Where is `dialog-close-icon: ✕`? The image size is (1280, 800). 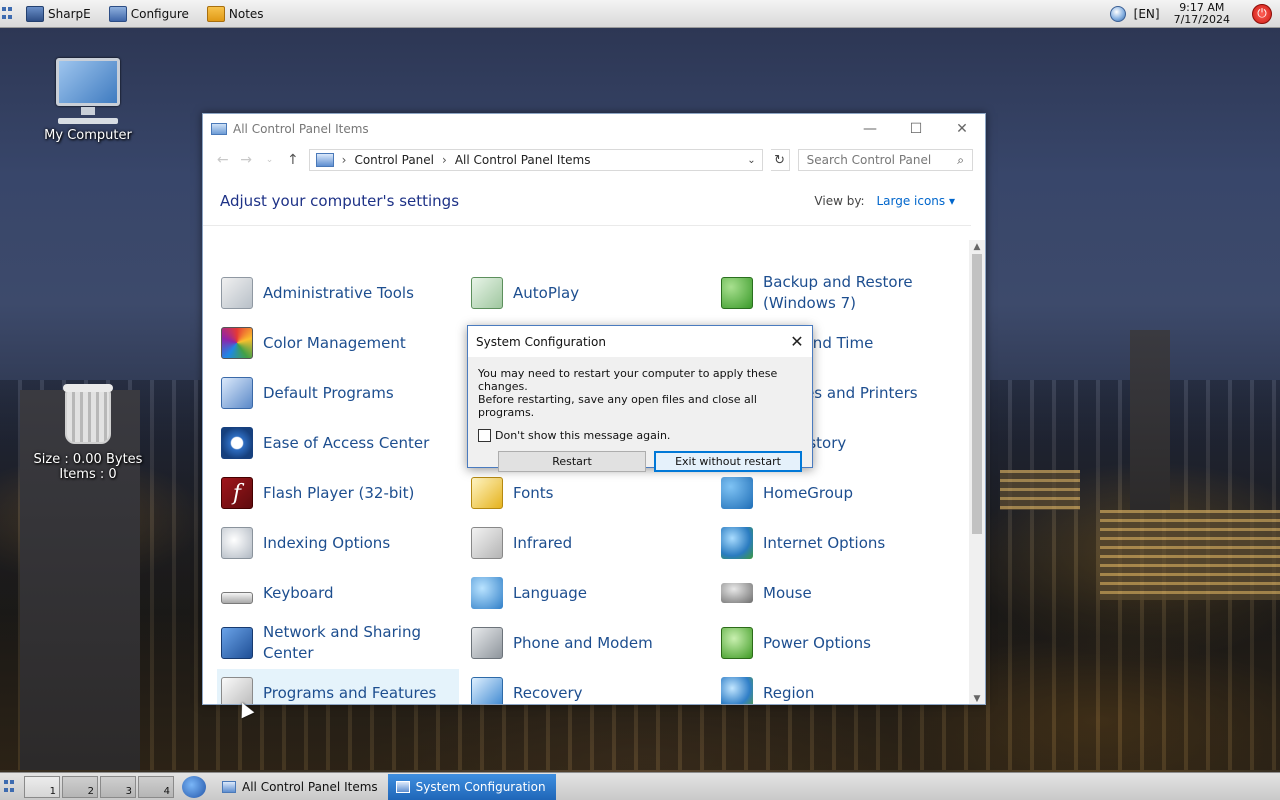
dialog-close-icon: ✕ is located at coordinates (797, 341).